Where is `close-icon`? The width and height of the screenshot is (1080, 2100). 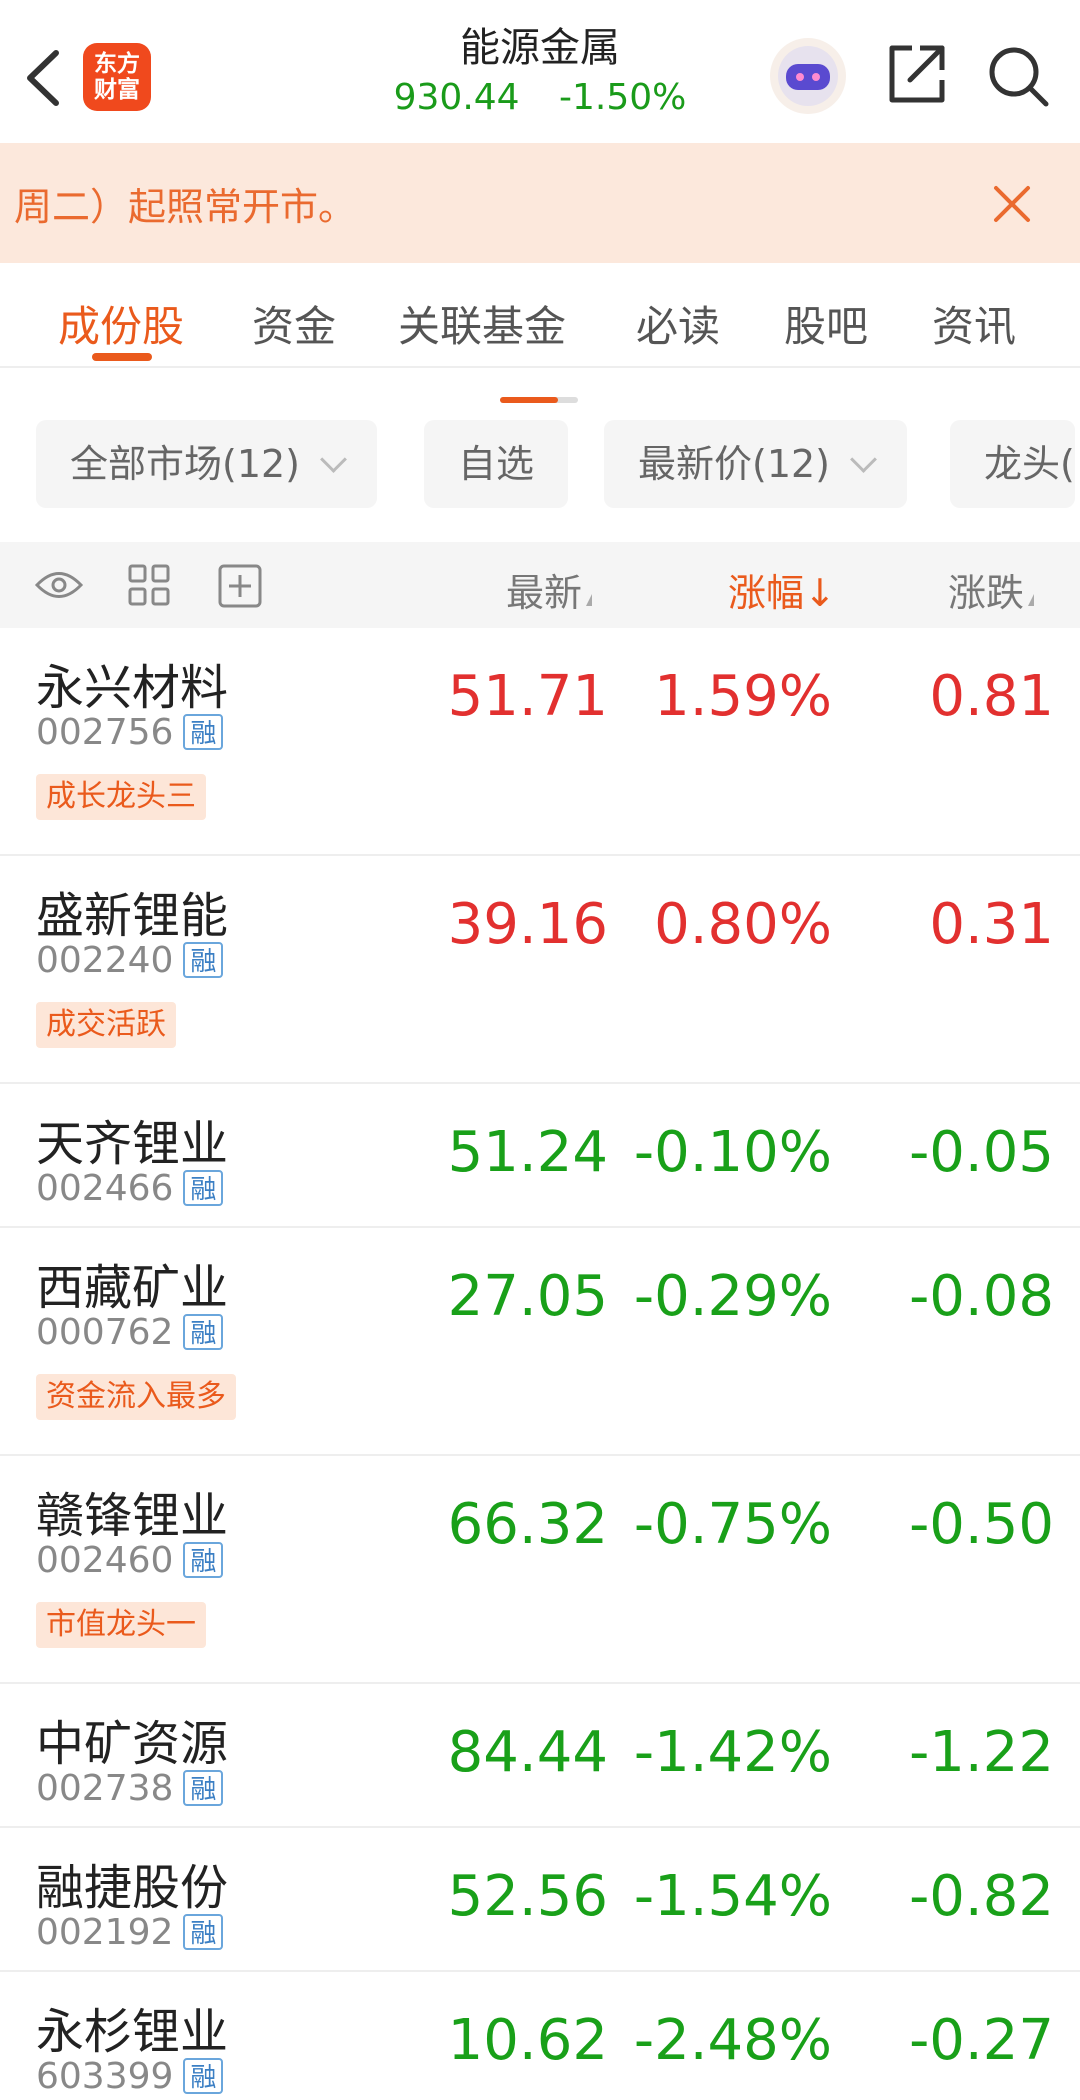
close-icon is located at coordinates (1012, 204).